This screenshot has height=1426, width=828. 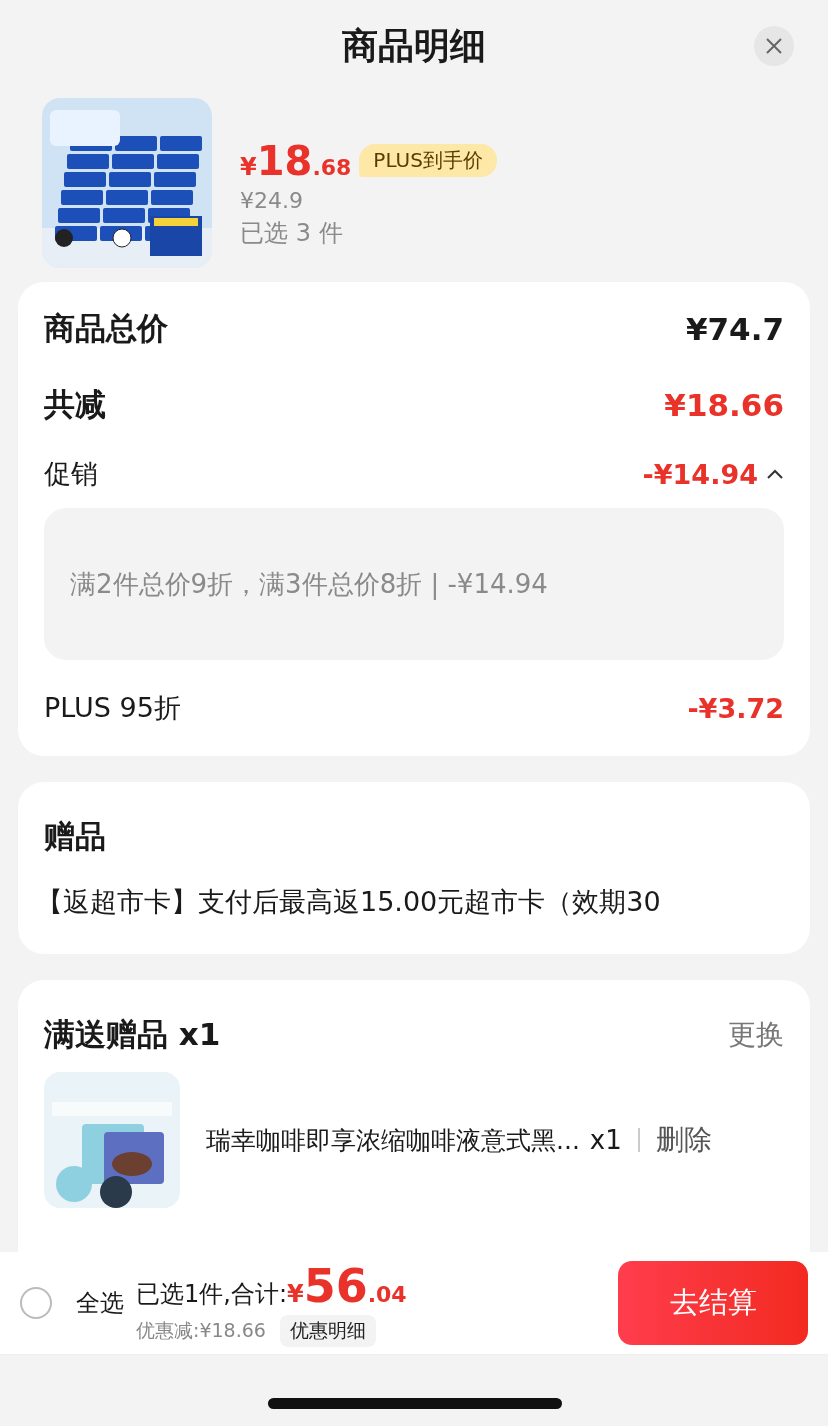 What do you see at coordinates (428, 160) in the screenshot?
I see `price-tag: PLUS到手价` at bounding box center [428, 160].